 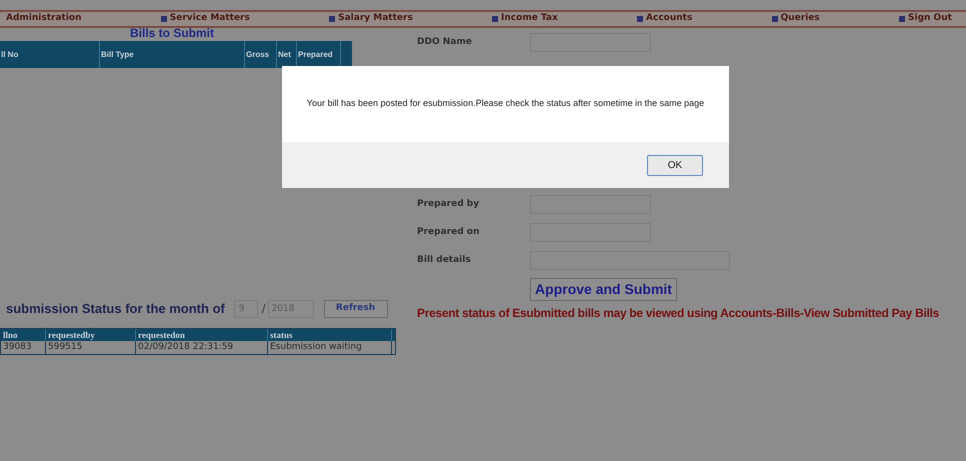 What do you see at coordinates (50, 54) in the screenshot?
I see `column-header: ll No` at bounding box center [50, 54].